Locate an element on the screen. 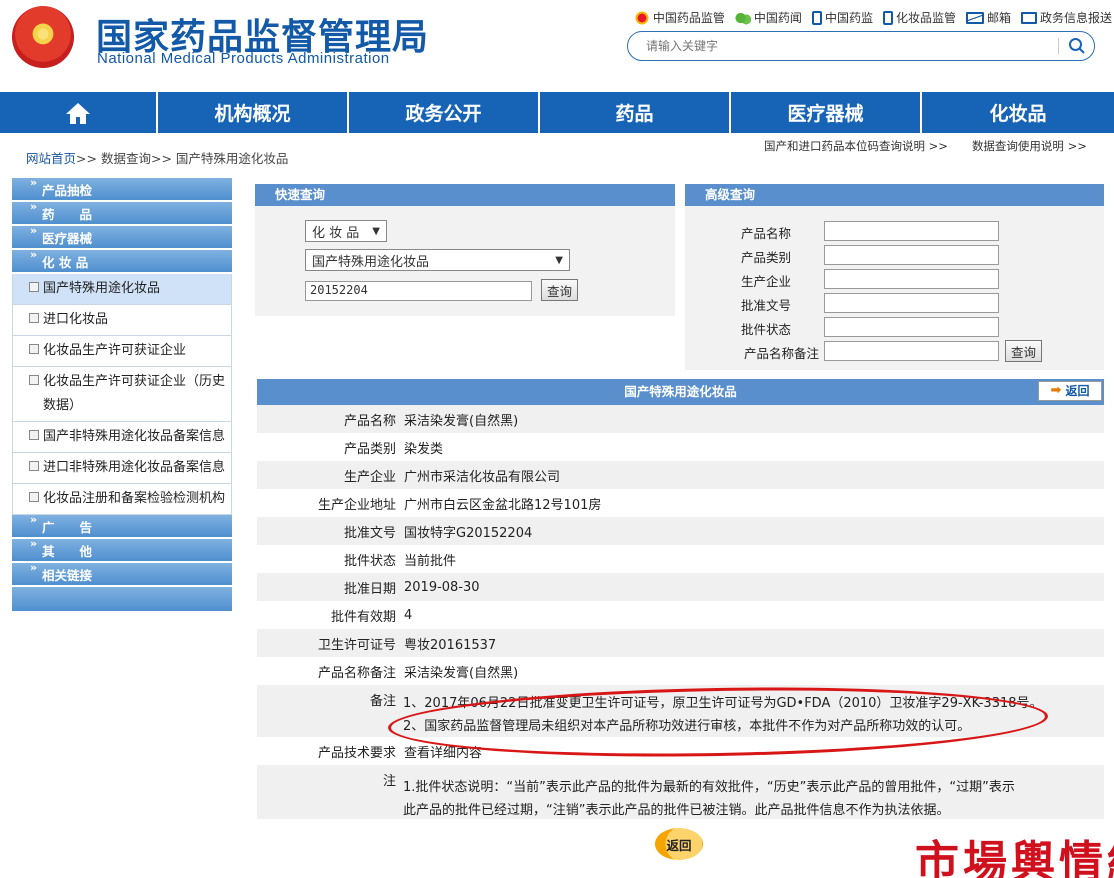 This screenshot has height=878, width=1114. nav-item-government: 政务公开 is located at coordinates (444, 112).